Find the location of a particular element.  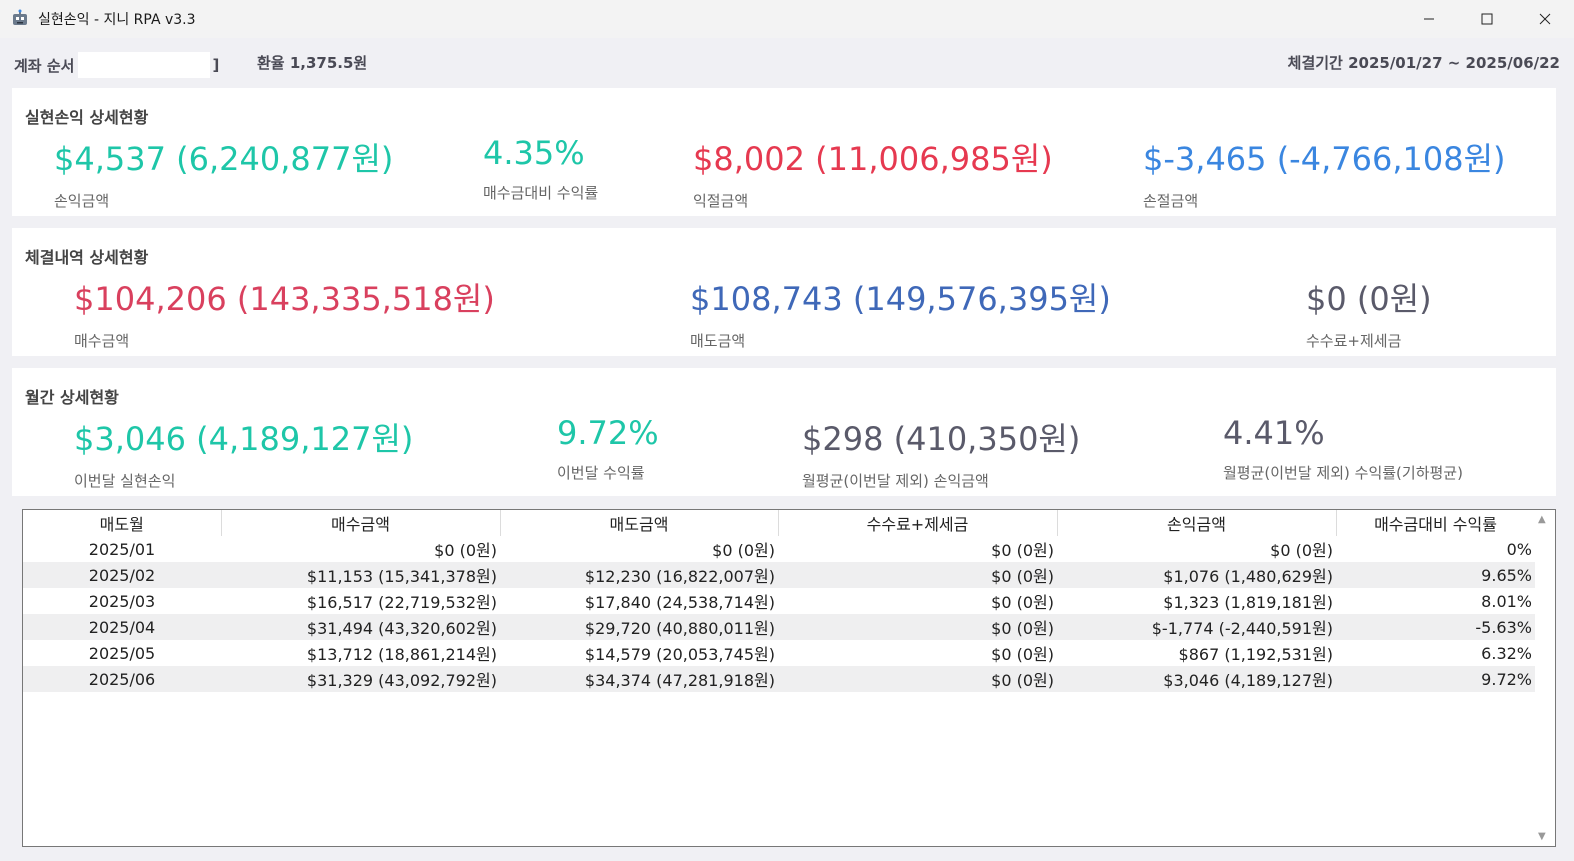

metric-this-month-profit: $3,046 (4,189,127원) 이번달 실현손익 is located at coordinates (243, 452).